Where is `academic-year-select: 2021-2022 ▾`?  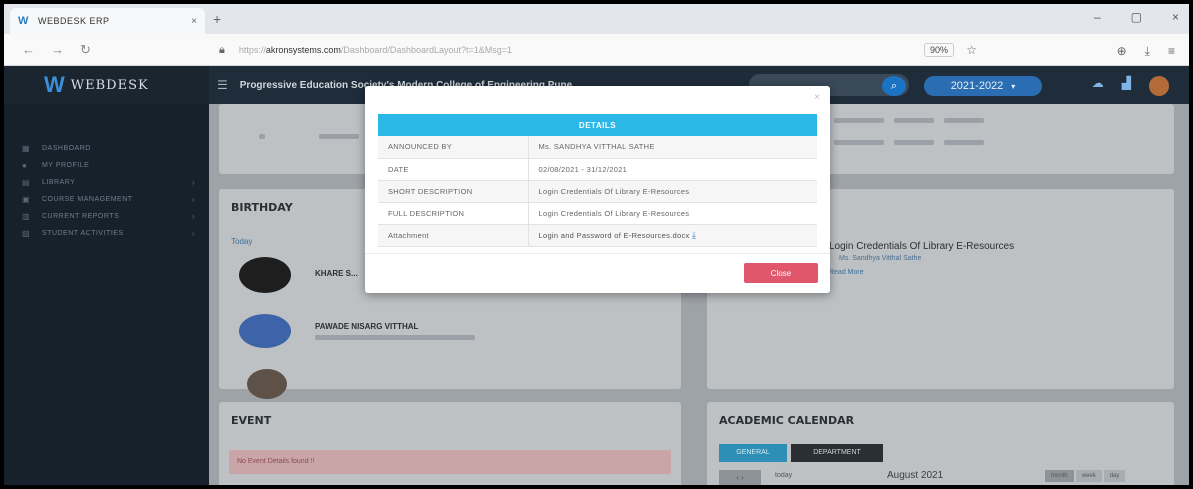
academic-year-select: 2021-2022 ▾ is located at coordinates (983, 86).